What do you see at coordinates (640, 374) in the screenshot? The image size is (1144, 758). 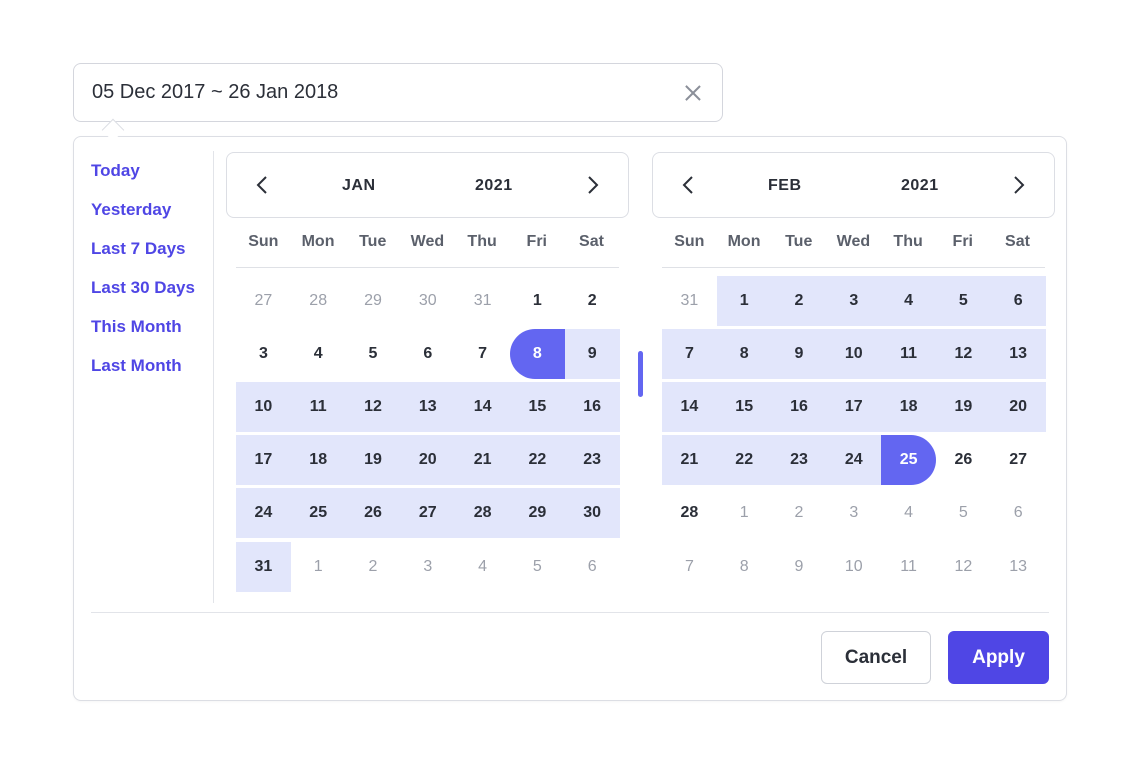 I see `scrollbar-thumb` at bounding box center [640, 374].